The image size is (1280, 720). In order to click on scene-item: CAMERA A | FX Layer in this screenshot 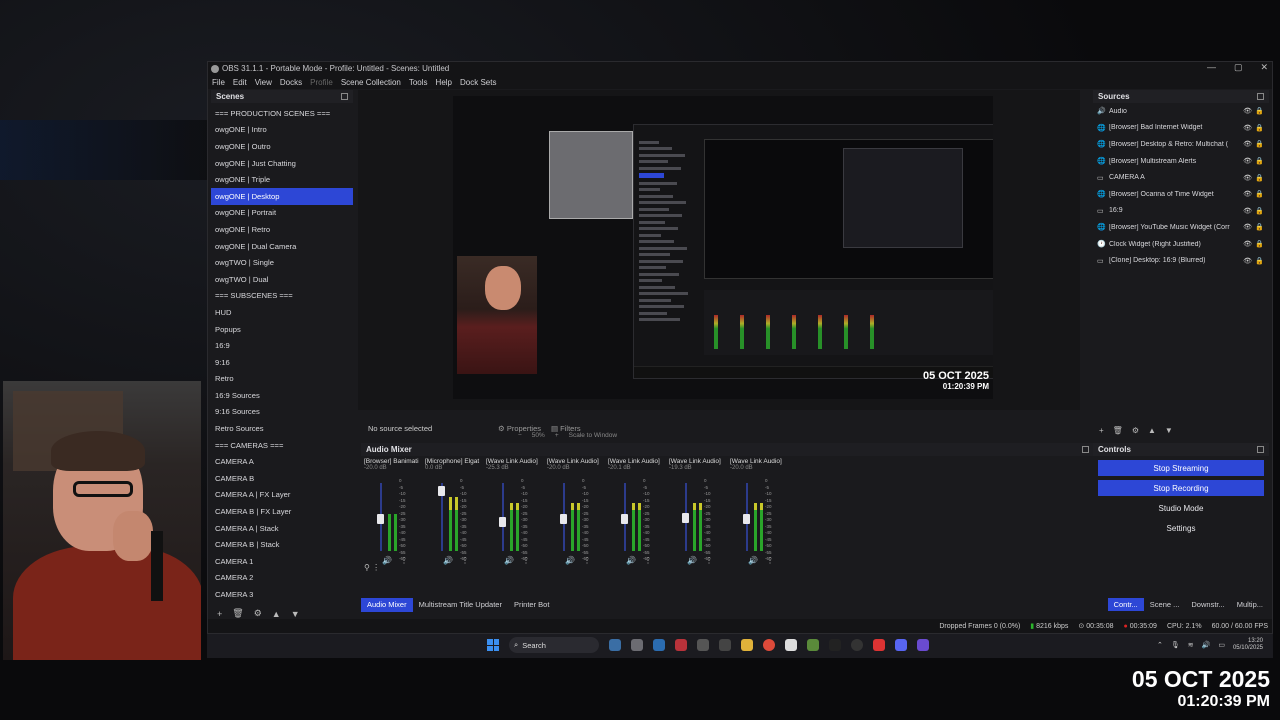, I will do `click(282, 495)`.